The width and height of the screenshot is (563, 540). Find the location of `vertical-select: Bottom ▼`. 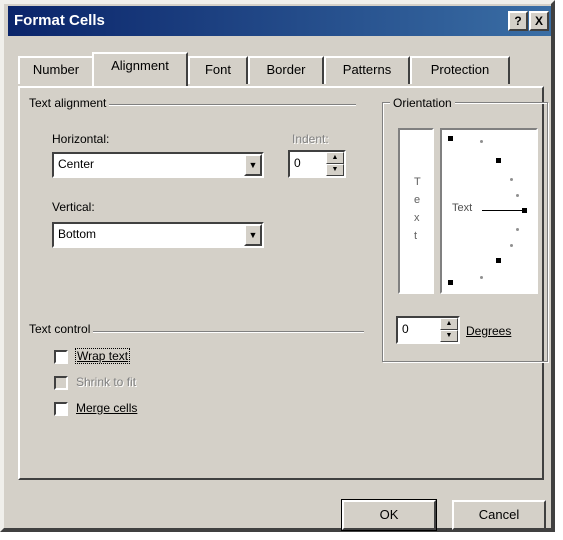

vertical-select: Bottom ▼ is located at coordinates (158, 235).